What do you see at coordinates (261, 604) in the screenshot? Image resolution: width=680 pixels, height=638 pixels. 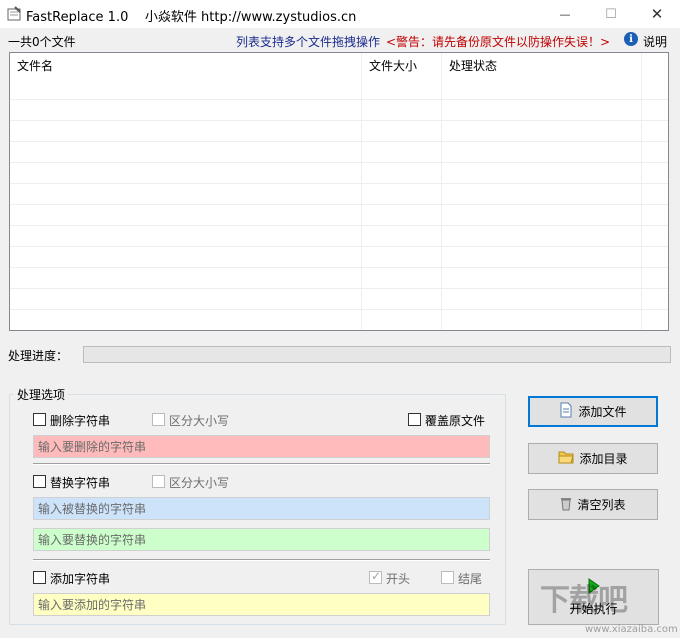 I see `add-string-input` at bounding box center [261, 604].